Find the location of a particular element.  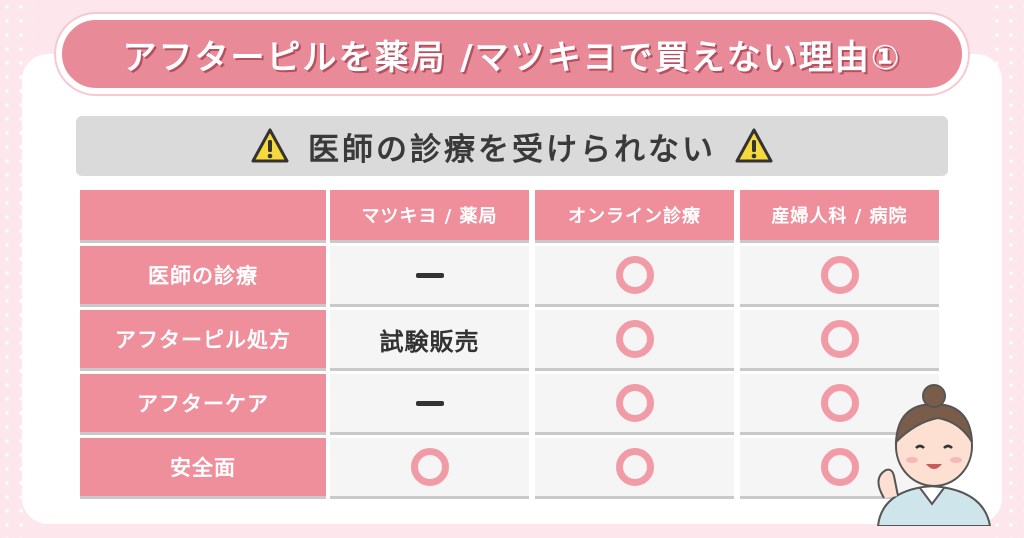

row-header: 安全面 is located at coordinates (203, 467).